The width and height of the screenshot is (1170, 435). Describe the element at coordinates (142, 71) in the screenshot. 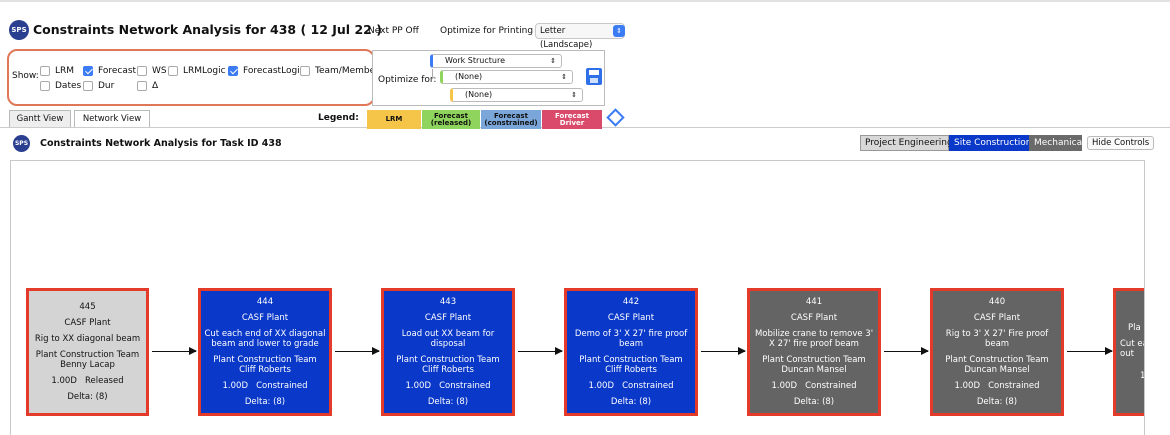

I see `checkbox-ws-box` at that location.